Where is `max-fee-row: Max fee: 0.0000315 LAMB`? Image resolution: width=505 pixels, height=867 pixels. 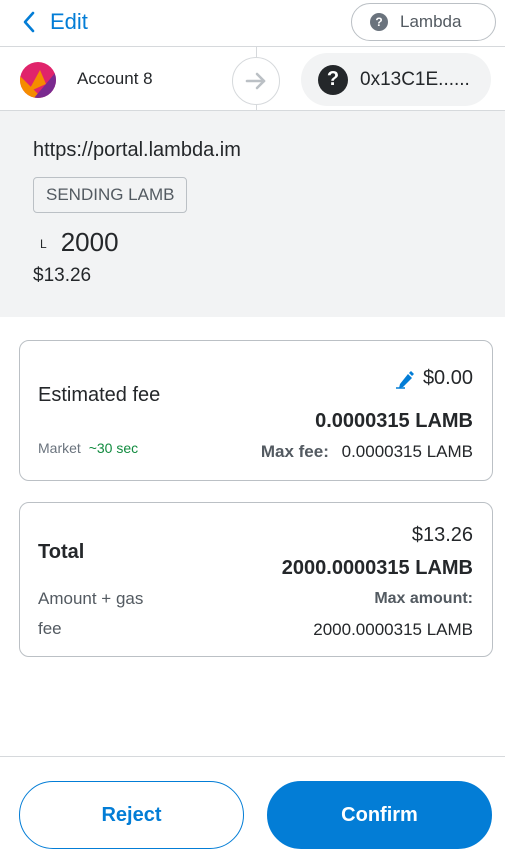
max-fee-row: Max fee: 0.0000315 LAMB is located at coordinates (367, 452).